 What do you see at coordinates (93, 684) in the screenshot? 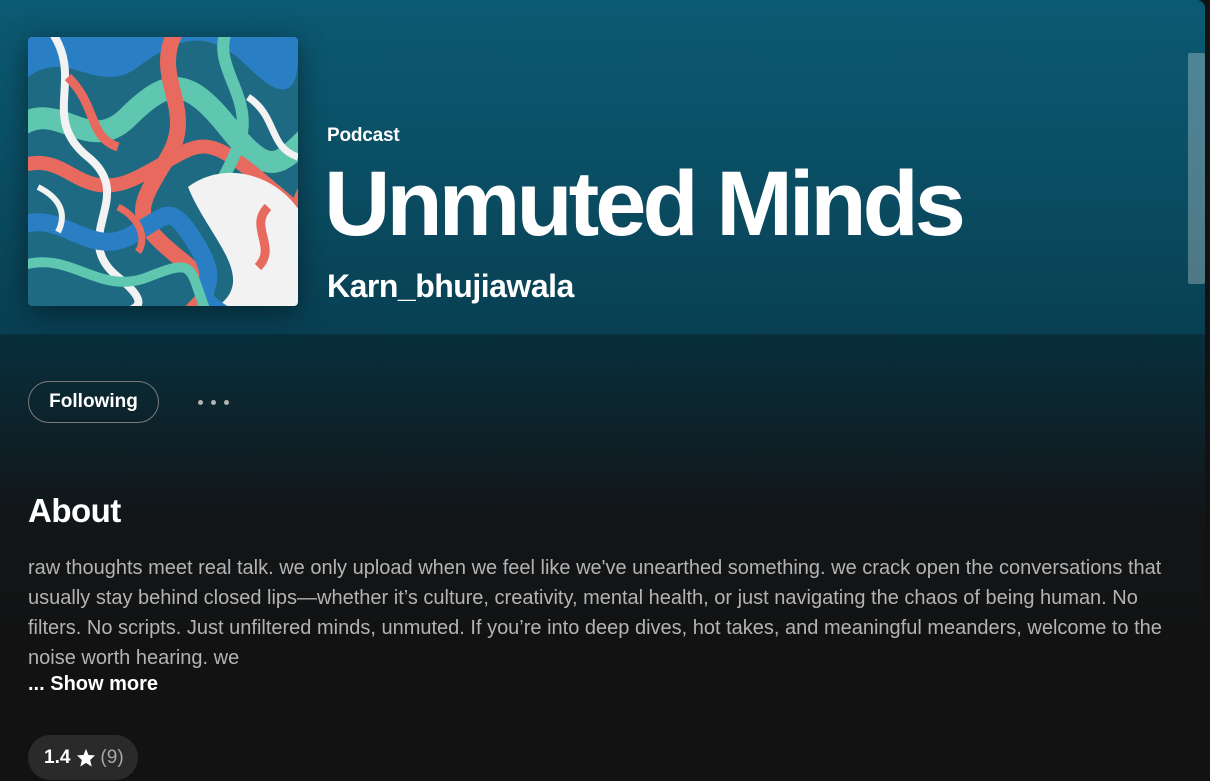
I see `show-more-link: ... Show more` at bounding box center [93, 684].